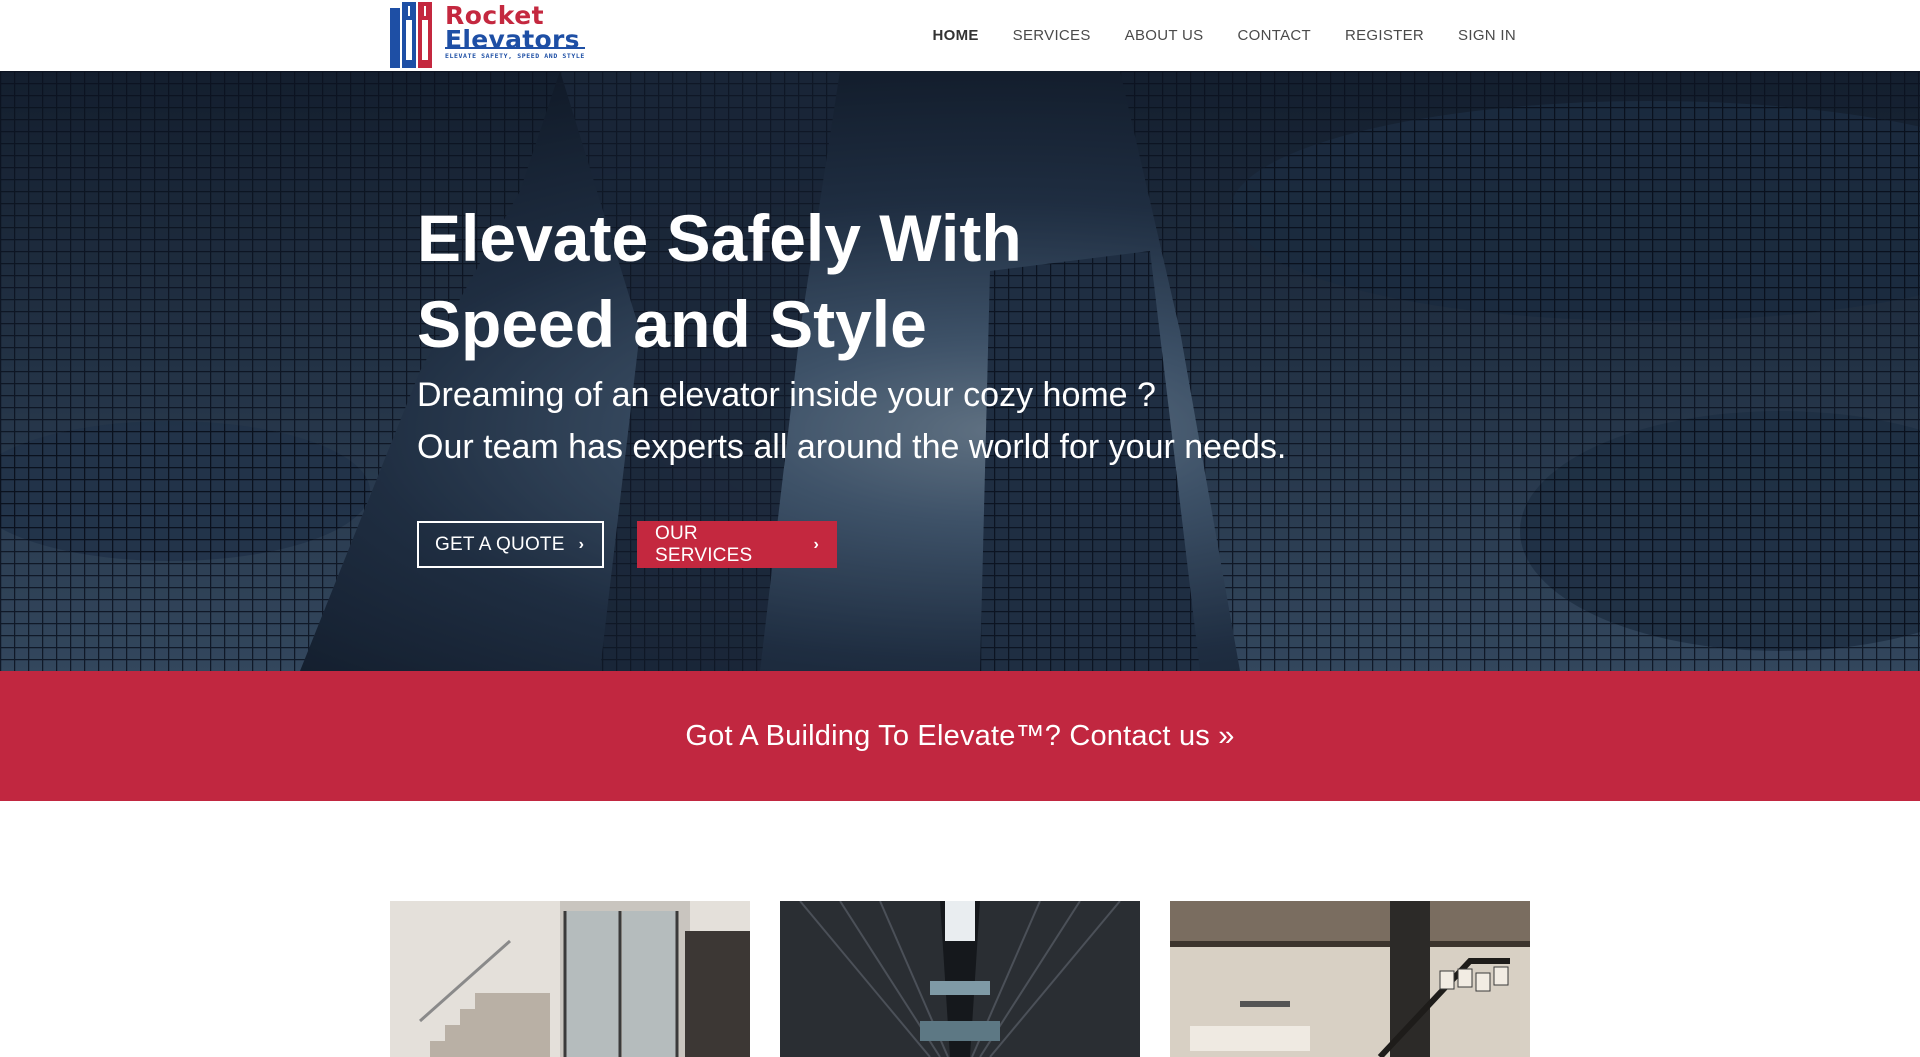 This screenshot has width=1920, height=1057. Describe the element at coordinates (704, 544) in the screenshot. I see `our-services-label: OUR SERVICES` at that location.